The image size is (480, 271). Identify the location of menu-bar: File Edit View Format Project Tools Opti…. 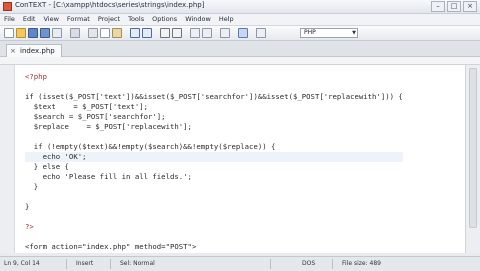
(240, 20).